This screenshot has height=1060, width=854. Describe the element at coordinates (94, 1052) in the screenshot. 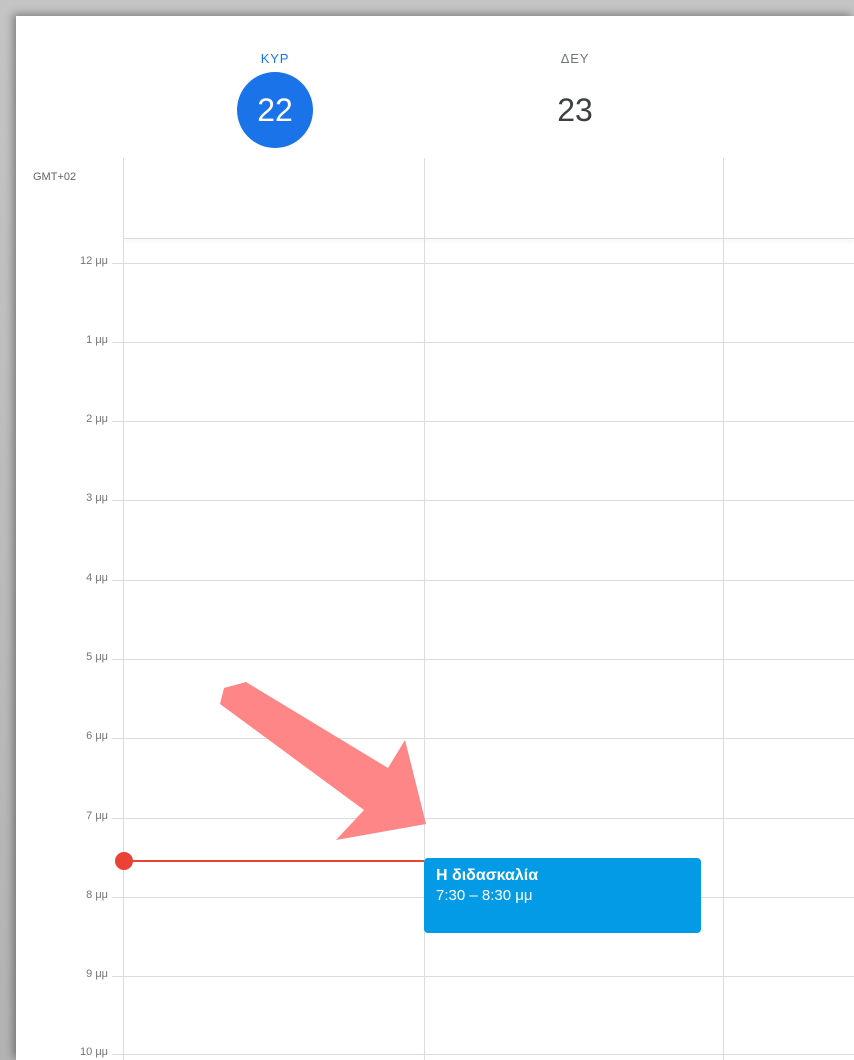

I see `hour-label: 10 μμ` at that location.